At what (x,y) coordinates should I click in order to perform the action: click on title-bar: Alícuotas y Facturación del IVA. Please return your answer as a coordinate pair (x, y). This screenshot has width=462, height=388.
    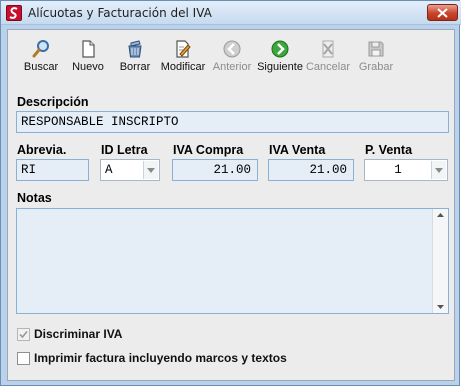
    Looking at the image, I should click on (231, 13).